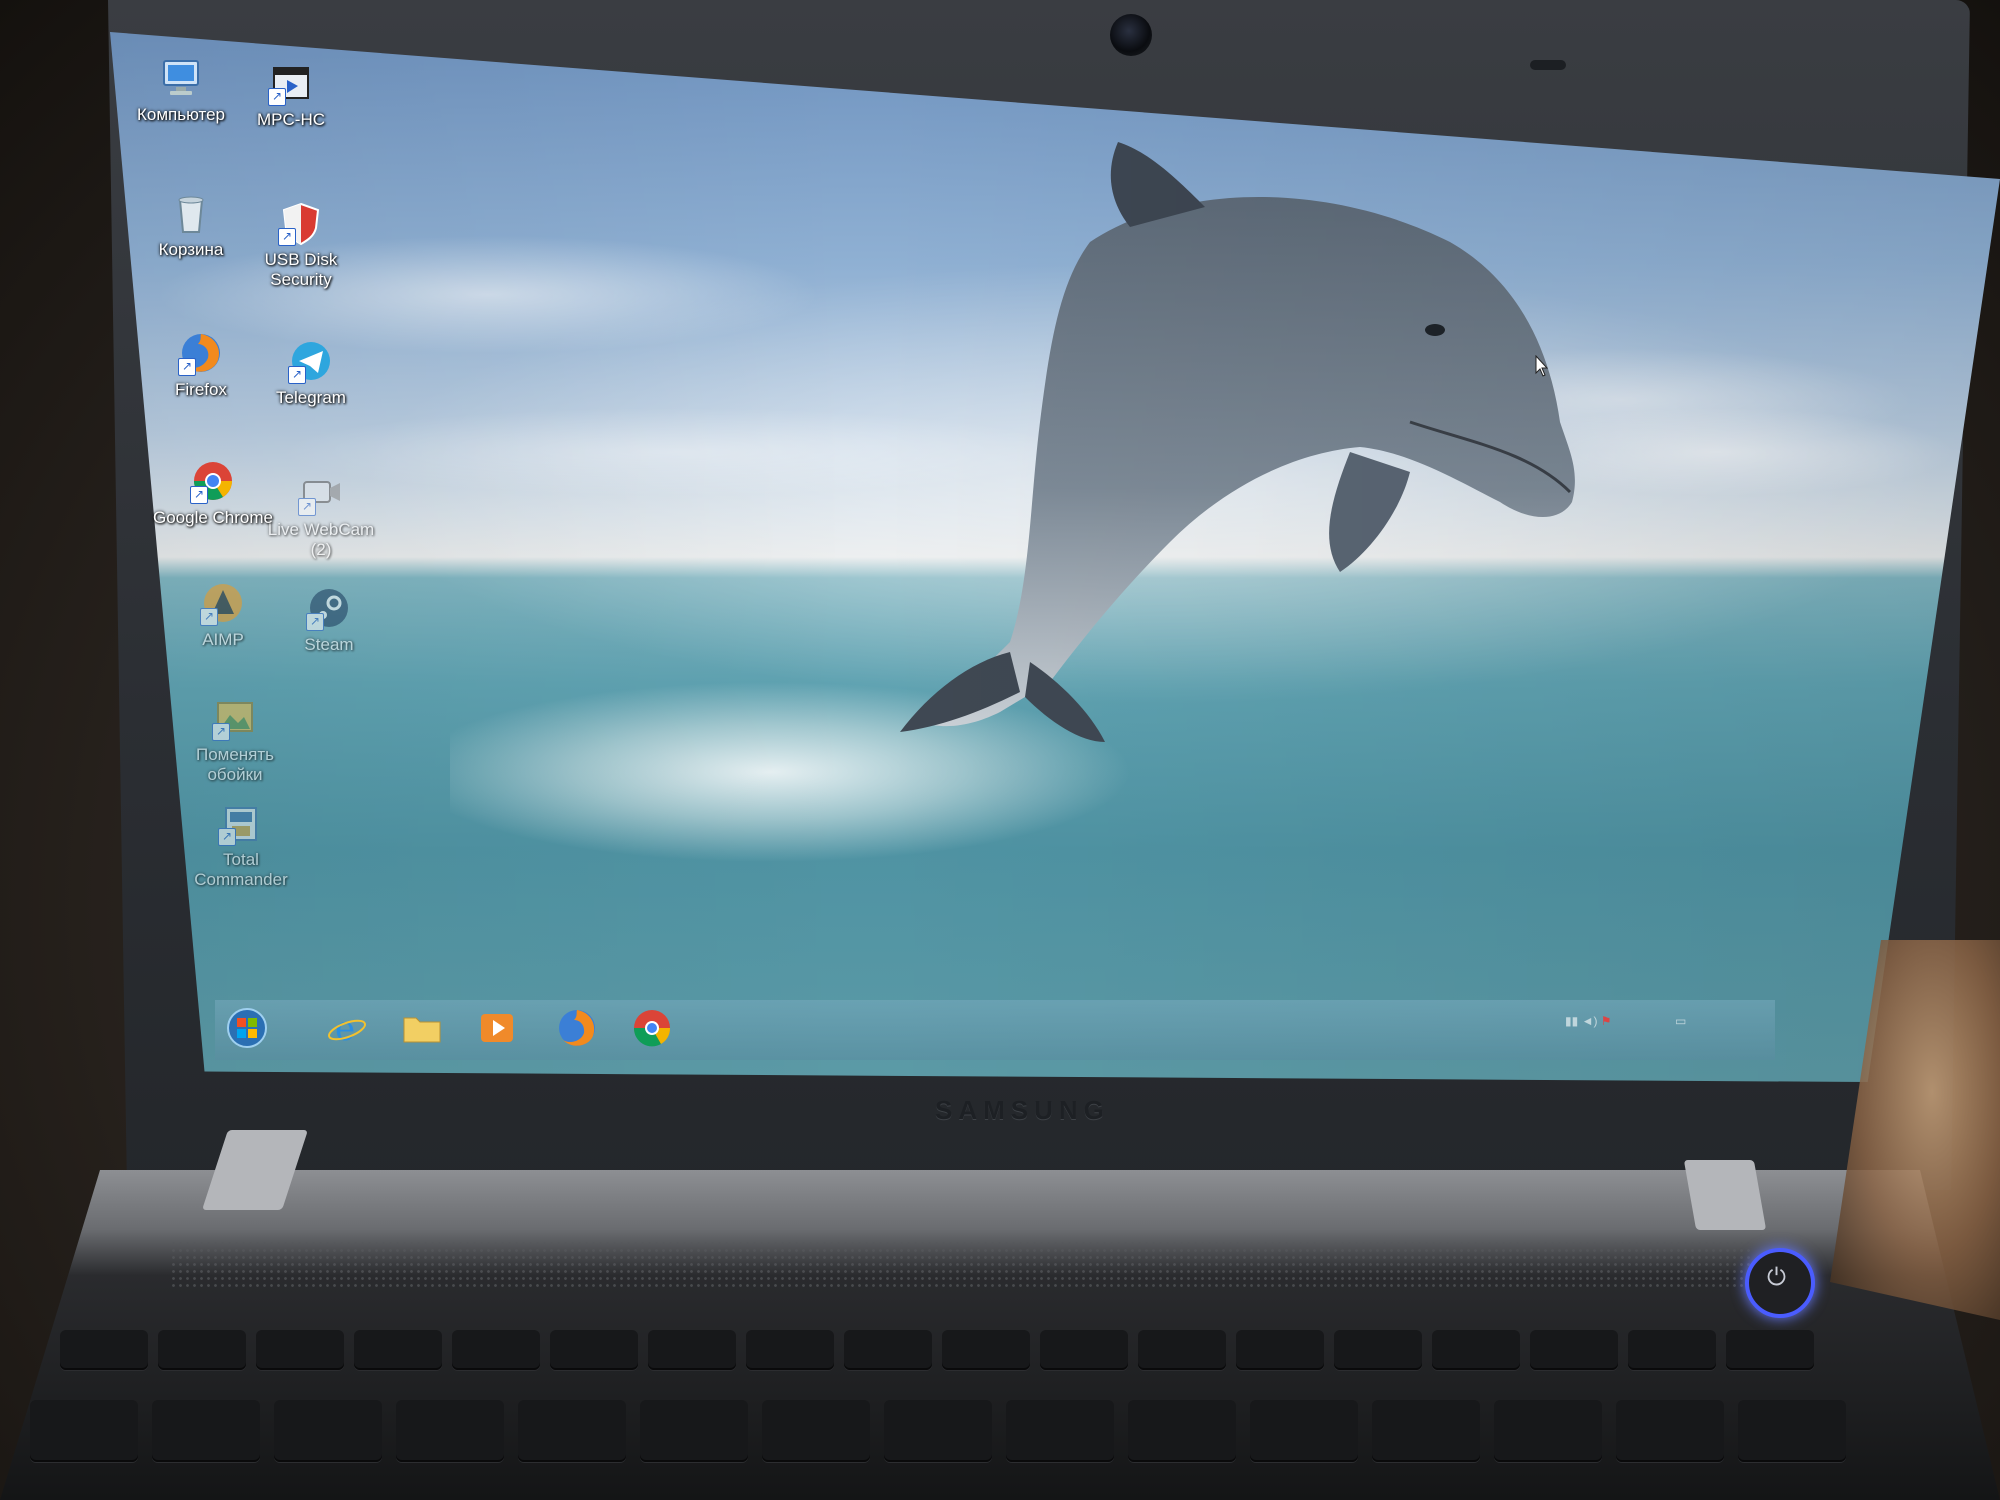 This screenshot has width=2000, height=1500. I want to click on desktop-icon-label: Telegram, so click(311, 397).